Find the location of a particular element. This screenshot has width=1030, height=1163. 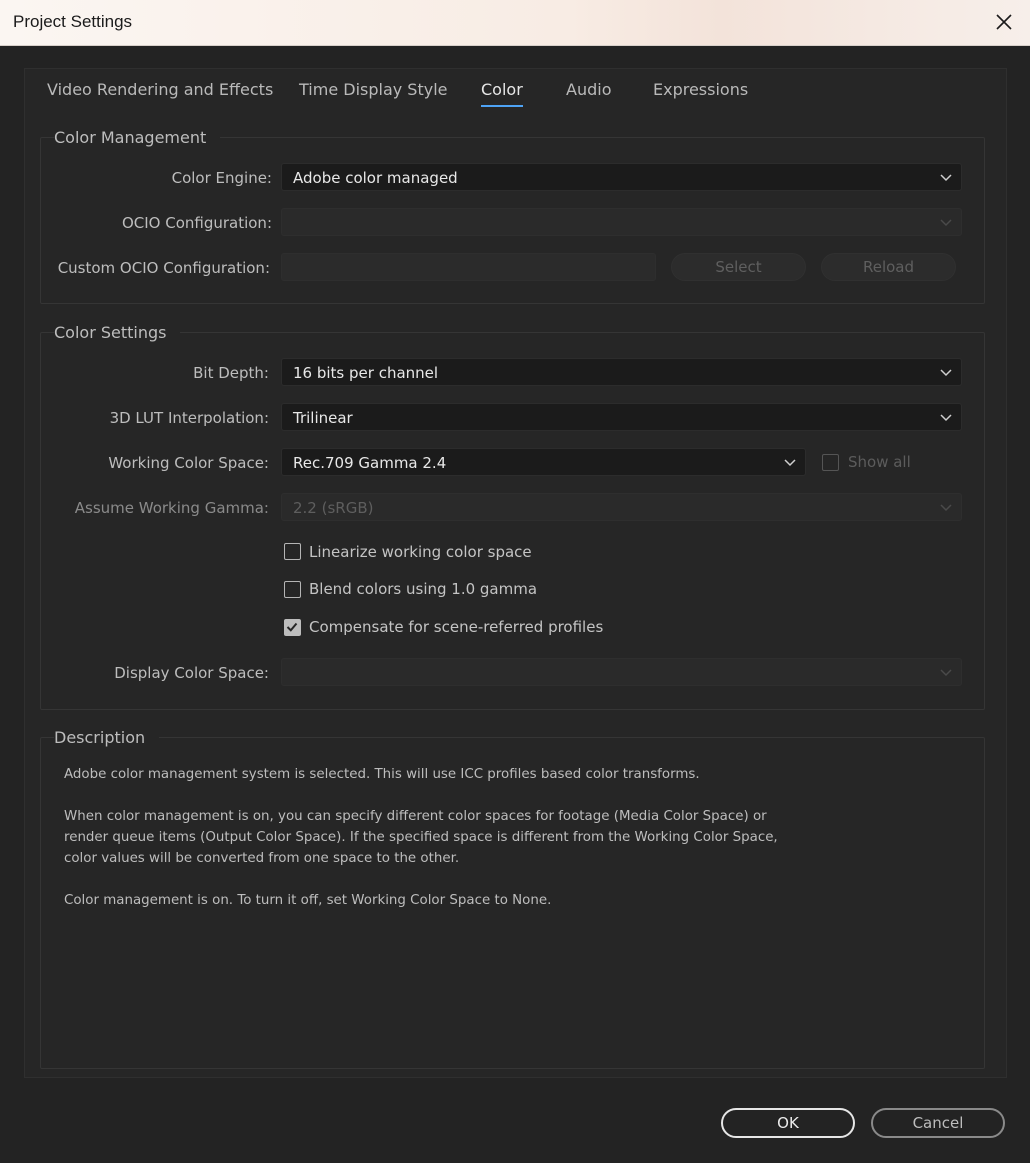

compensate-label: Compensate for scene-referred profiles is located at coordinates (456, 627).